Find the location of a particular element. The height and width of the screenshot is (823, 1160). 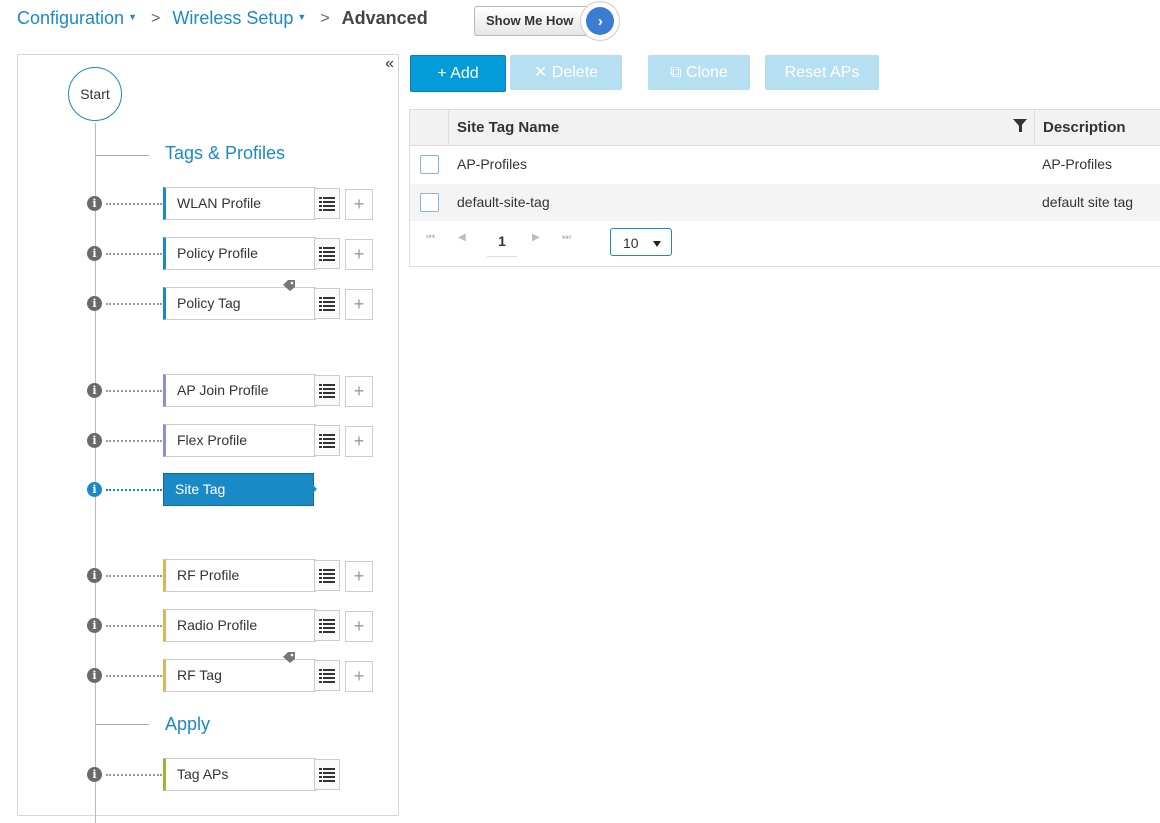

workflow-item-policy-profile: i Policy Profile + is located at coordinates (208, 254).